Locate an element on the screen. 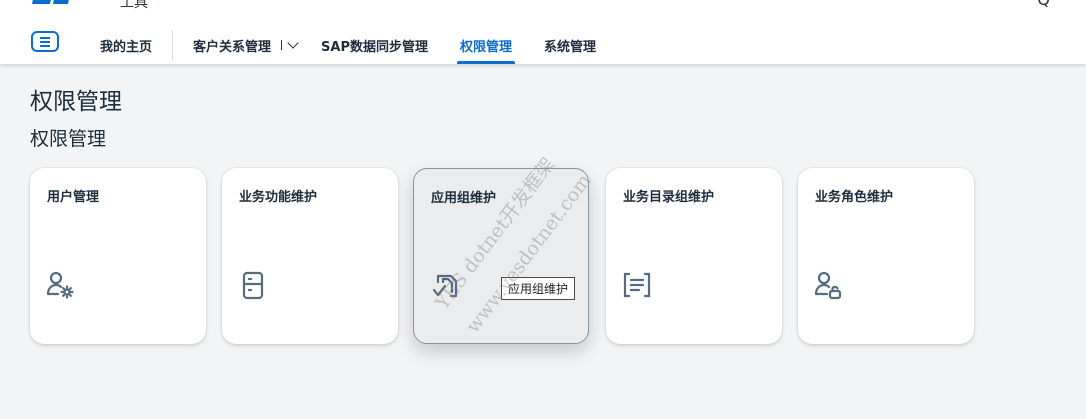 This screenshot has height=419, width=1086. nav-label: 权限管理 is located at coordinates (485, 47).